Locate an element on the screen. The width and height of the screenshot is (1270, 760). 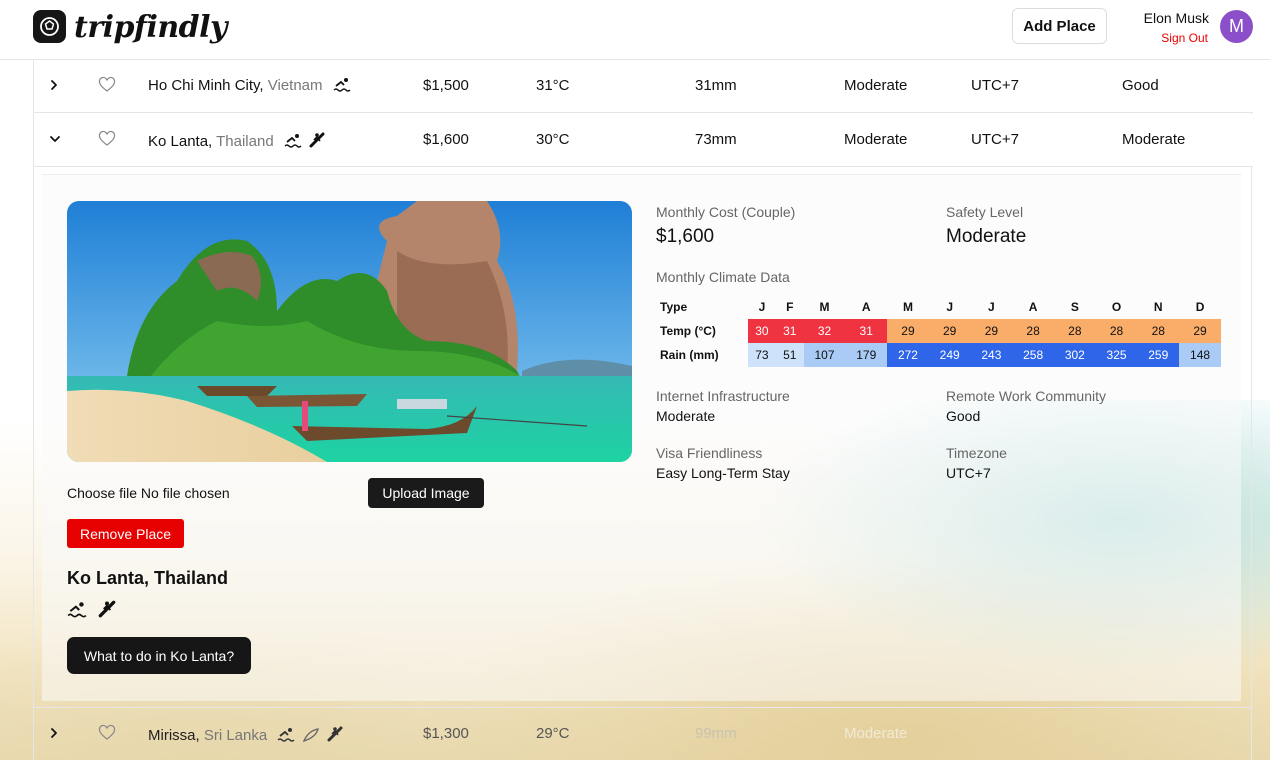
rain-cell: 249 is located at coordinates (949, 355).